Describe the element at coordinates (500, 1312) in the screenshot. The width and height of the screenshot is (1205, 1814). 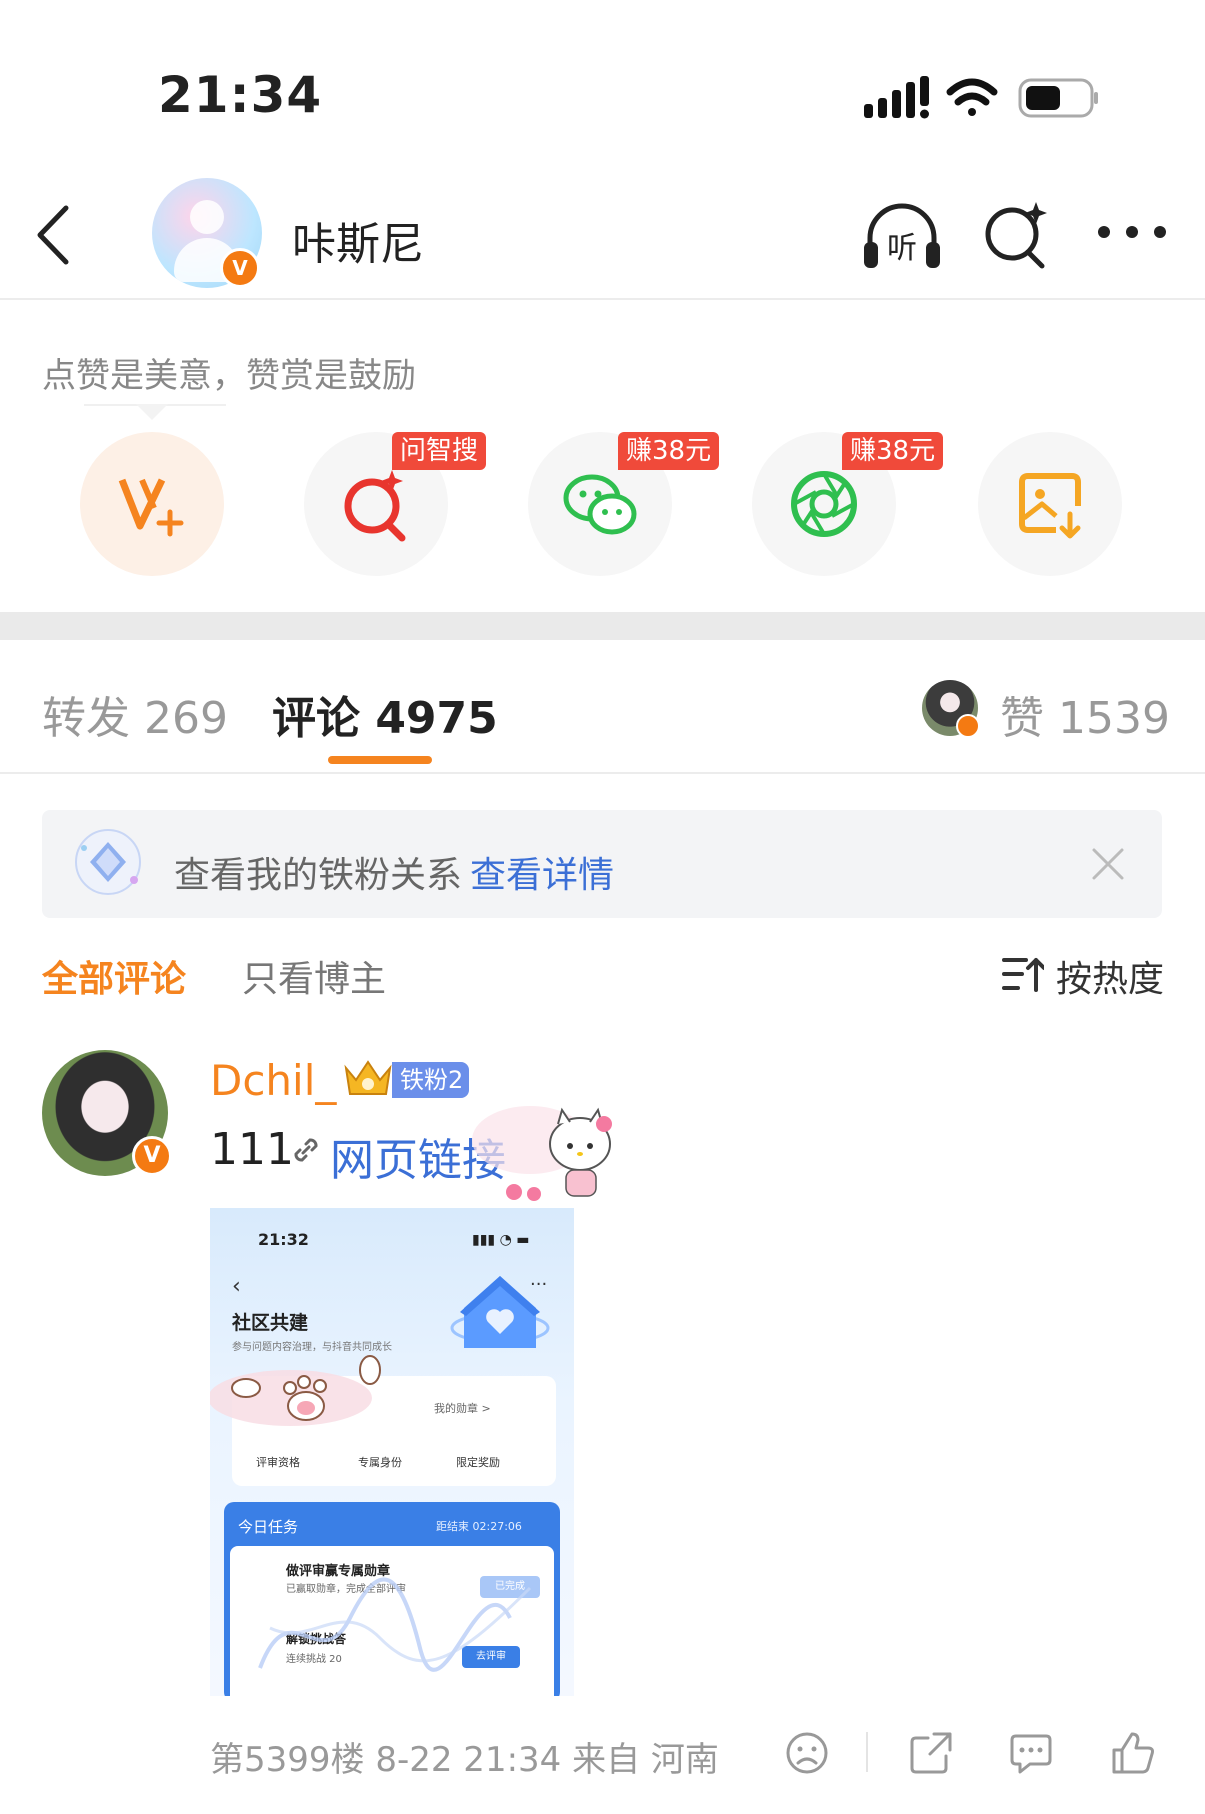
I see `house-icon` at that location.